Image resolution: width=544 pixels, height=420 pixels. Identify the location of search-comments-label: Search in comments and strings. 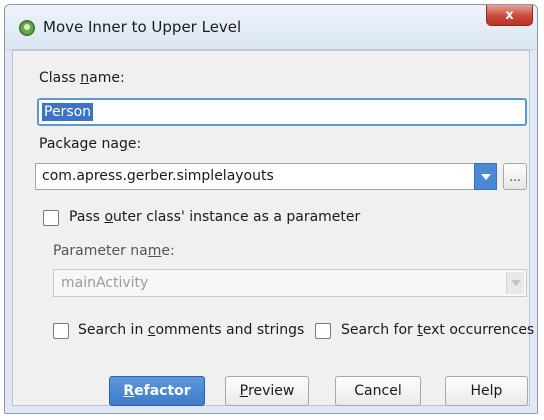
(191, 330).